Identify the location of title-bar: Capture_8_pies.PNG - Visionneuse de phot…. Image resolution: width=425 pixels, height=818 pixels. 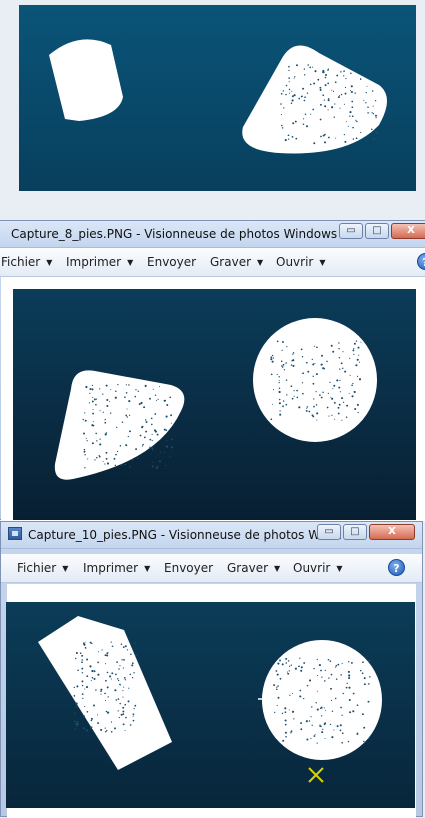
(212, 234).